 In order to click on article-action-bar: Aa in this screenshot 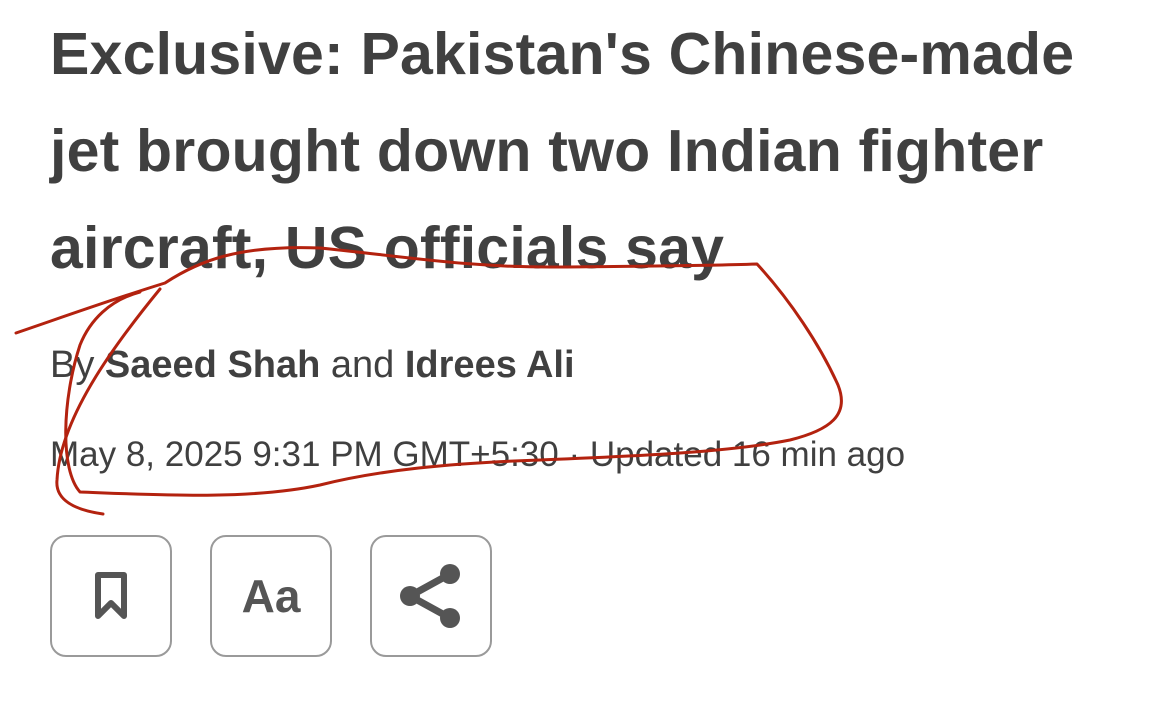, I will do `click(271, 596)`.